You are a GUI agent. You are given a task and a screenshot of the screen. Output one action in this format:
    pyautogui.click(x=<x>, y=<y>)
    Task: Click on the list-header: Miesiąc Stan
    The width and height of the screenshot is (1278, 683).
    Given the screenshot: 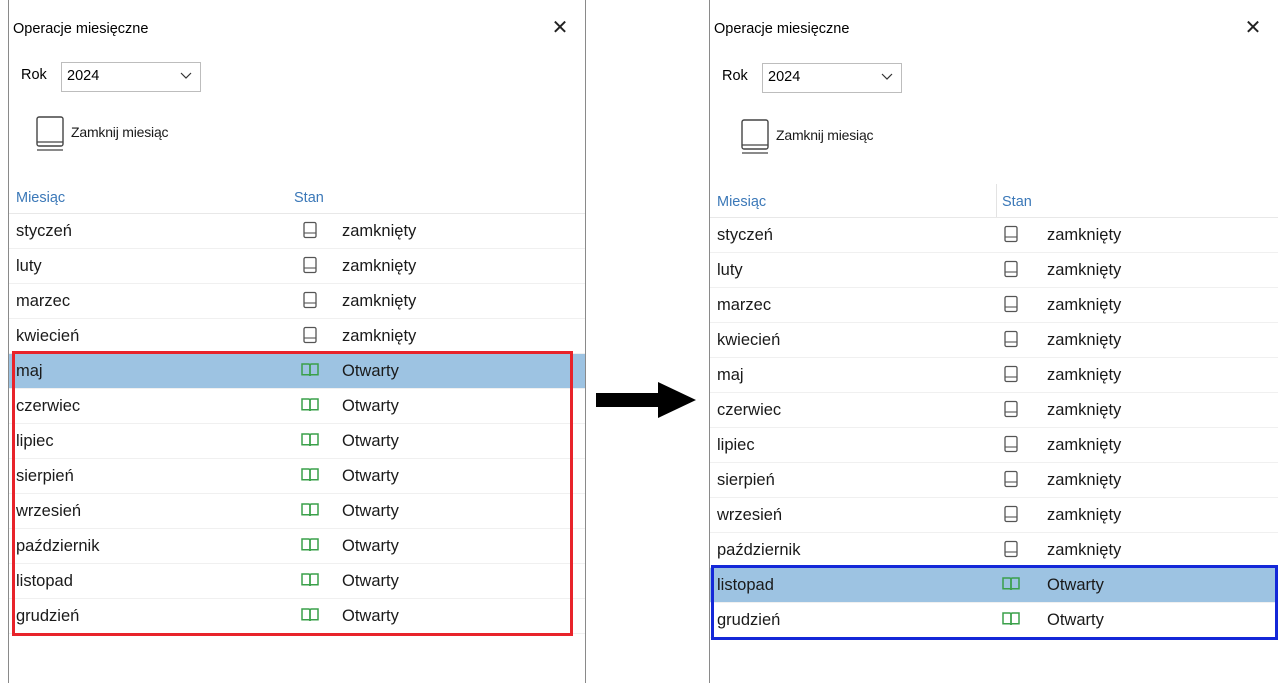 What is the action you would take?
    pyautogui.click(x=297, y=197)
    